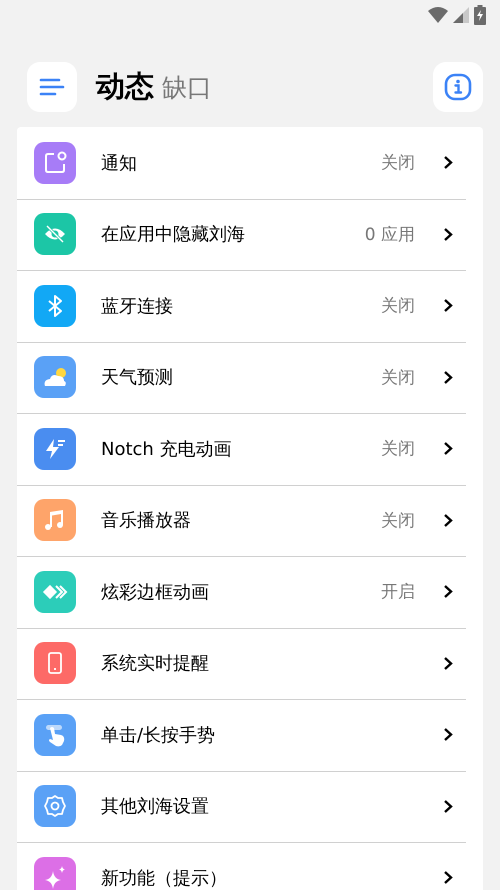 This screenshot has width=500, height=890. Describe the element at coordinates (155, 592) in the screenshot. I see `row-label: 炫彩边框动画` at that location.